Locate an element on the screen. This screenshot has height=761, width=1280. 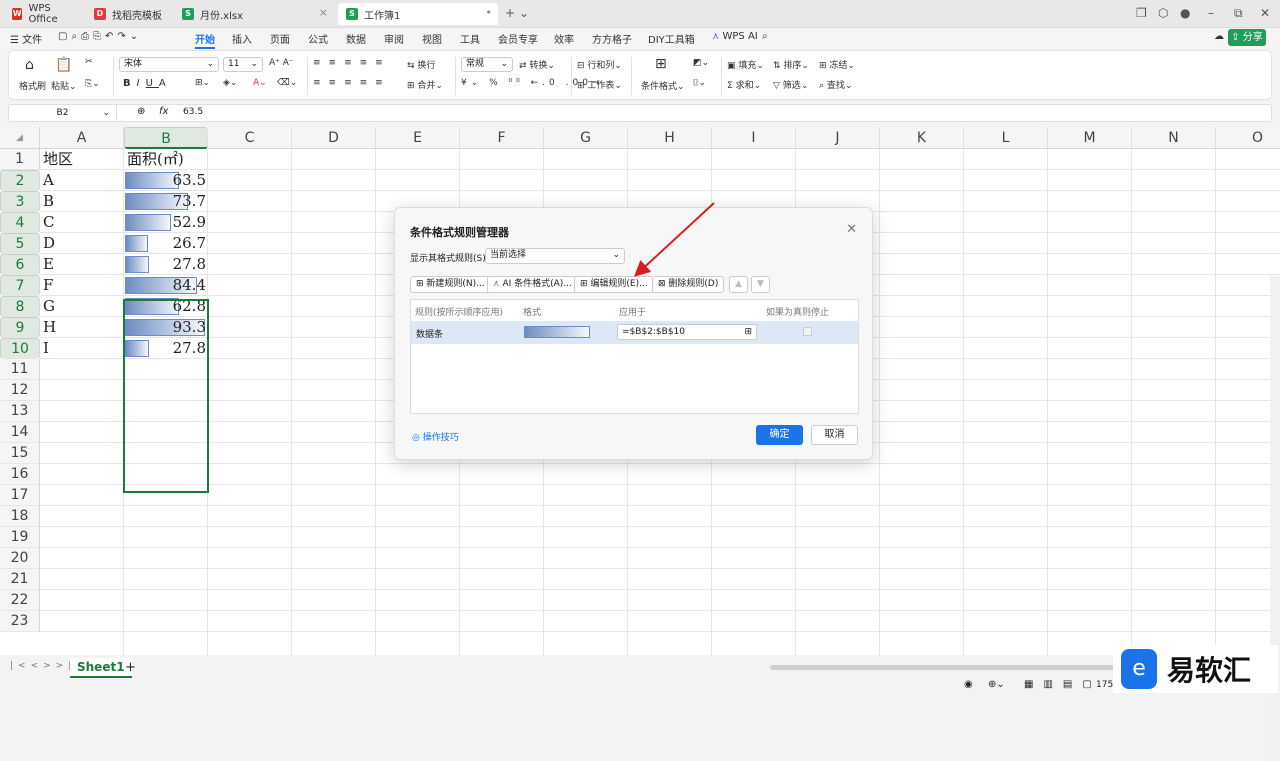
watermark-logo: e 易软汇 is located at coordinates (1195, 669).